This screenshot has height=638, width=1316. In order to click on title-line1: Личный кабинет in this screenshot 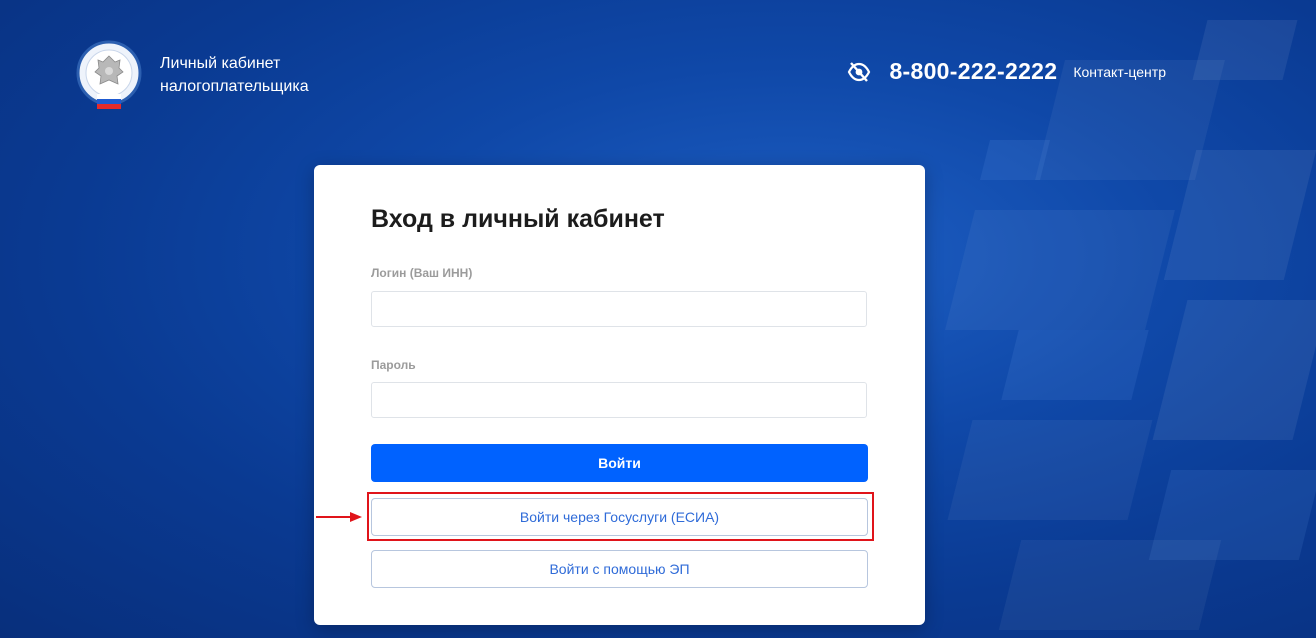, I will do `click(220, 63)`.